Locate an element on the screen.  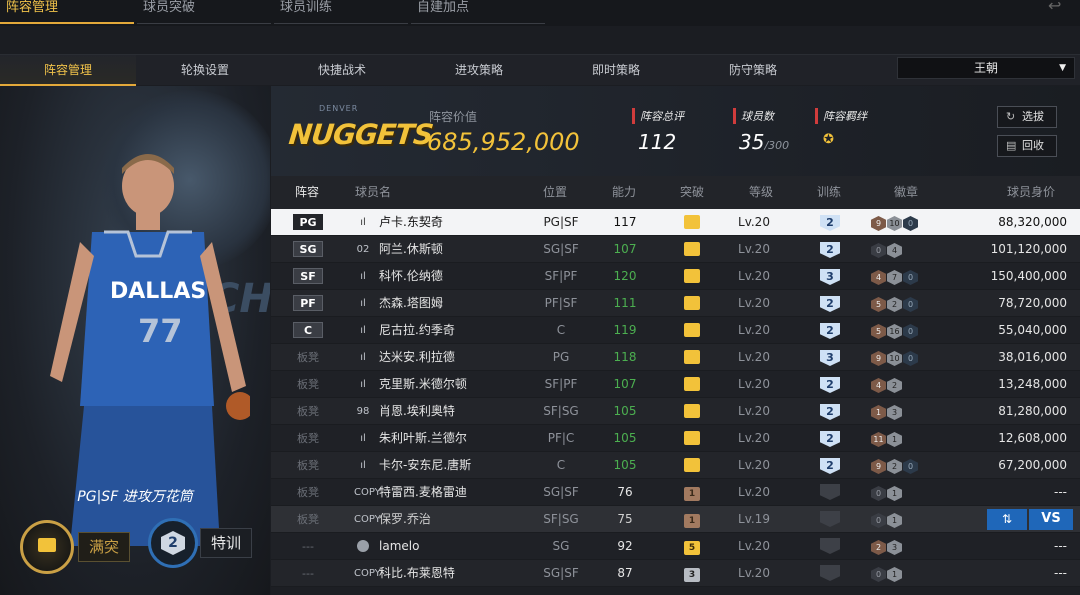
table-row: --- COPY 科比.布莱恩特 SG|SF 87 3 Lv.20 0 1 --- is located at coordinates (675, 573).